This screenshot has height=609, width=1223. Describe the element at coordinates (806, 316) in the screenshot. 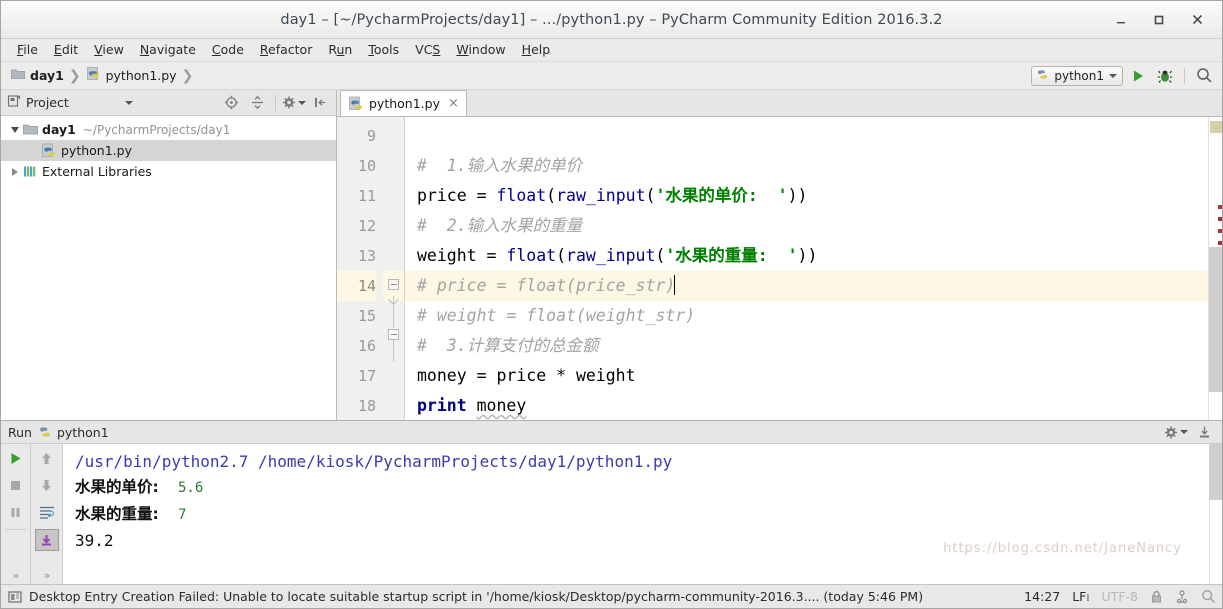

I see `code-line-15: # weight = float(weight_str)` at that location.